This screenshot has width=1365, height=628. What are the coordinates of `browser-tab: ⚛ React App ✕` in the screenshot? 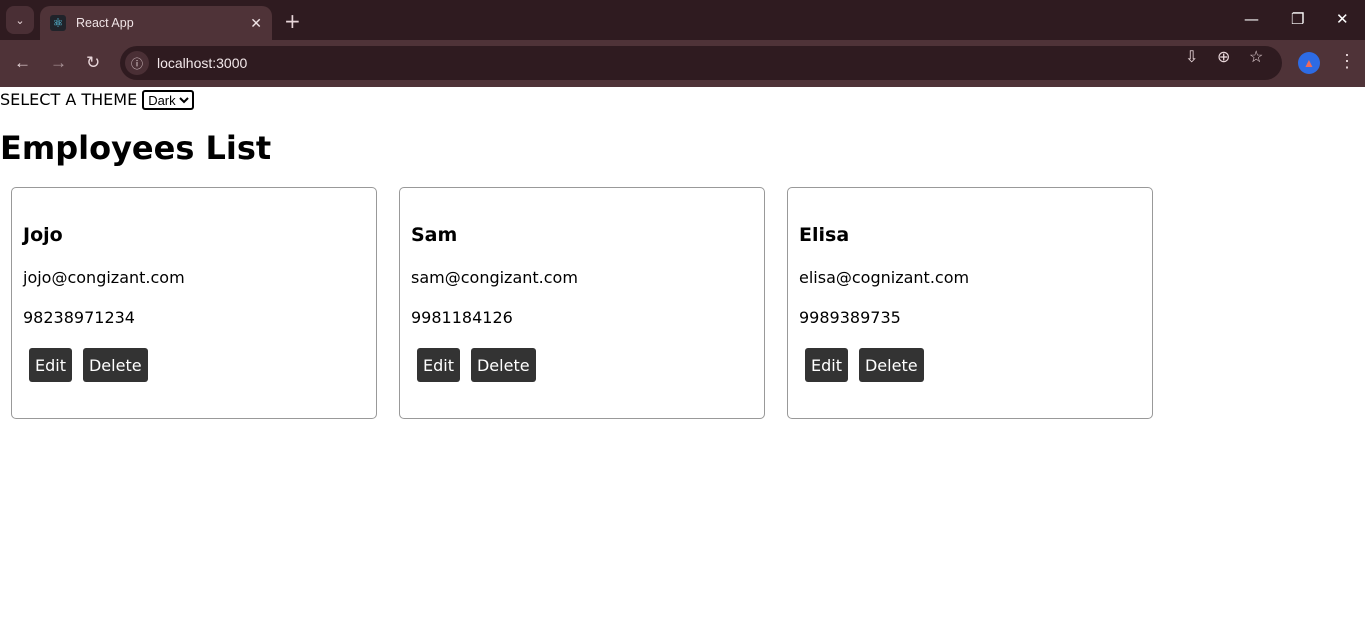 It's located at (156, 23).